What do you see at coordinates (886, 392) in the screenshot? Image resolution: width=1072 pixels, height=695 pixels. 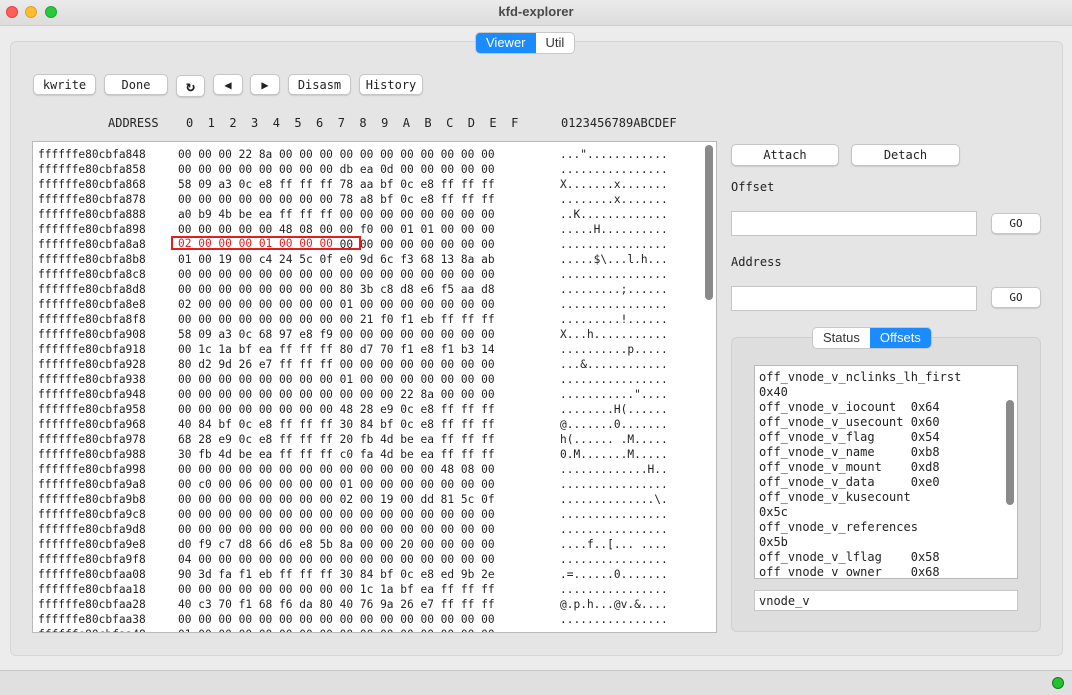 I see `offset-item: 0x40` at bounding box center [886, 392].